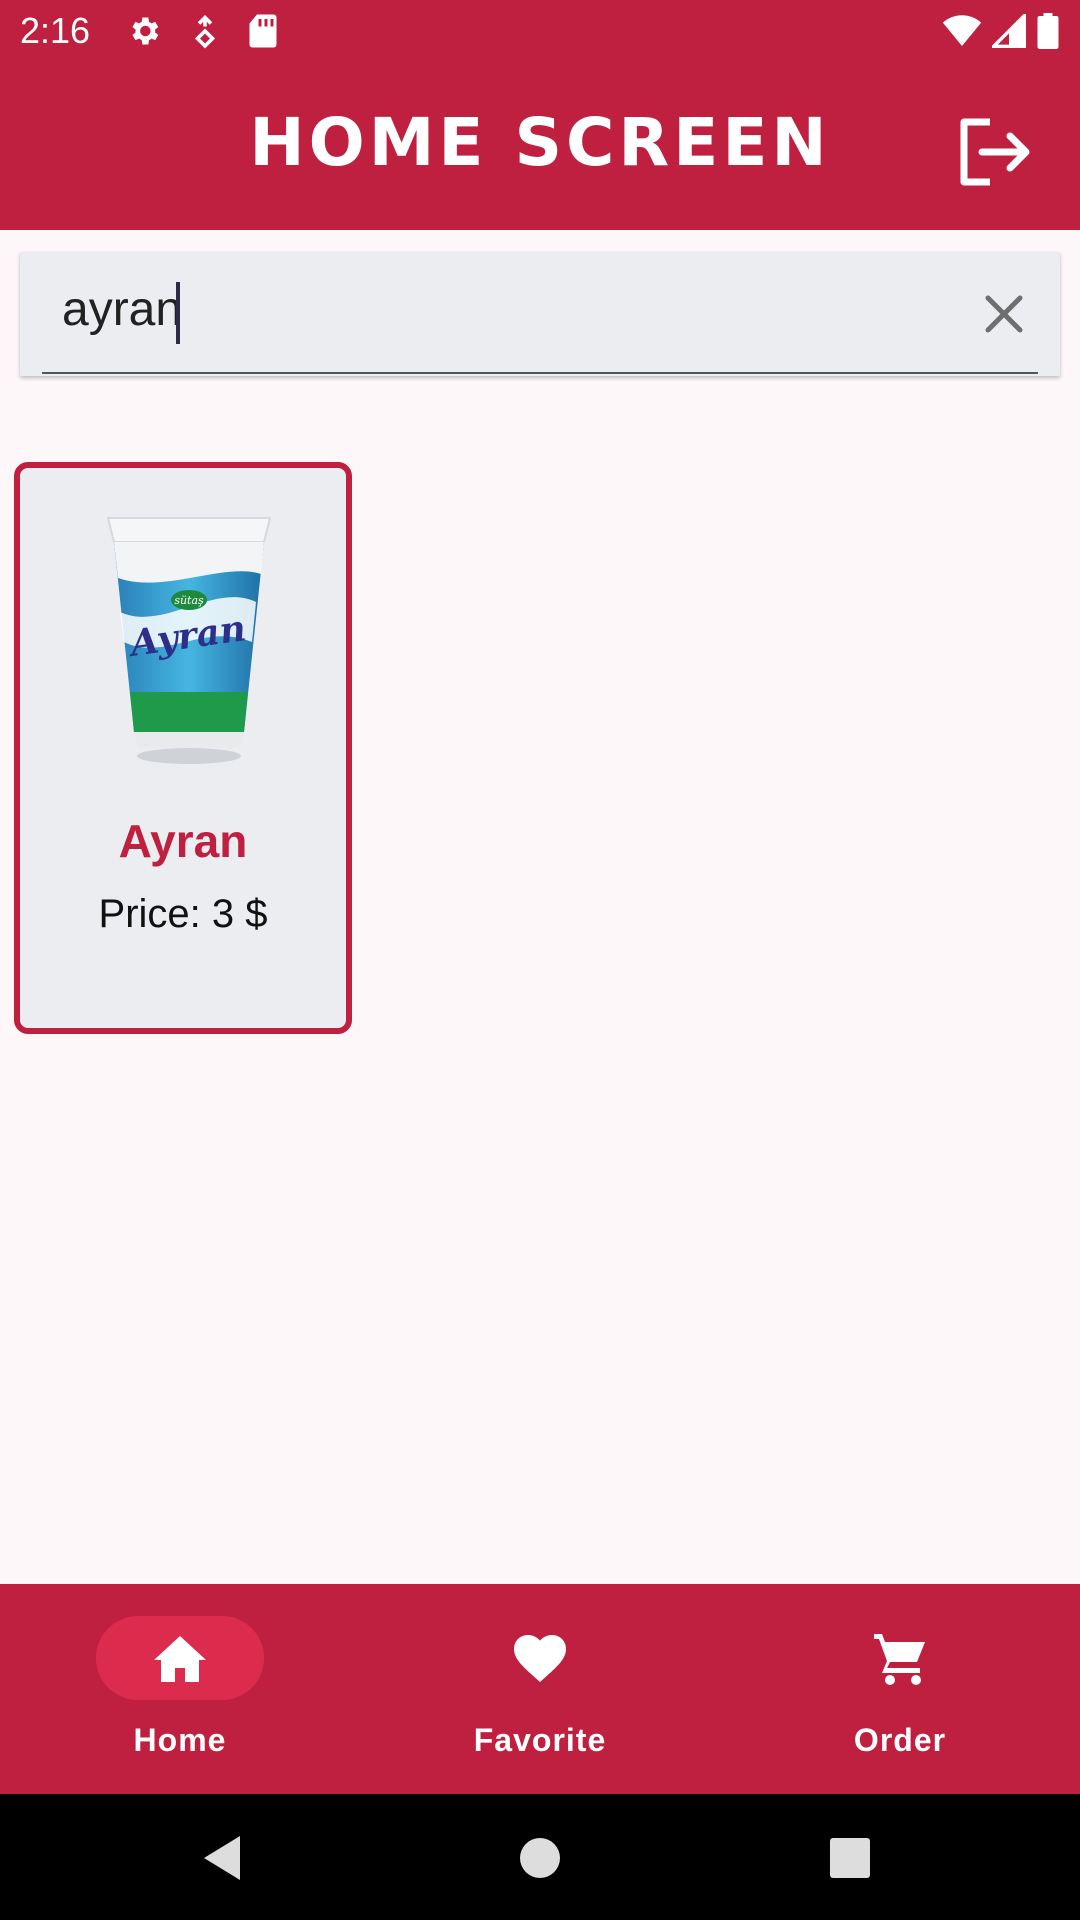  Describe the element at coordinates (189, 600) in the screenshot. I see `product-image-brand: sütaş` at that location.